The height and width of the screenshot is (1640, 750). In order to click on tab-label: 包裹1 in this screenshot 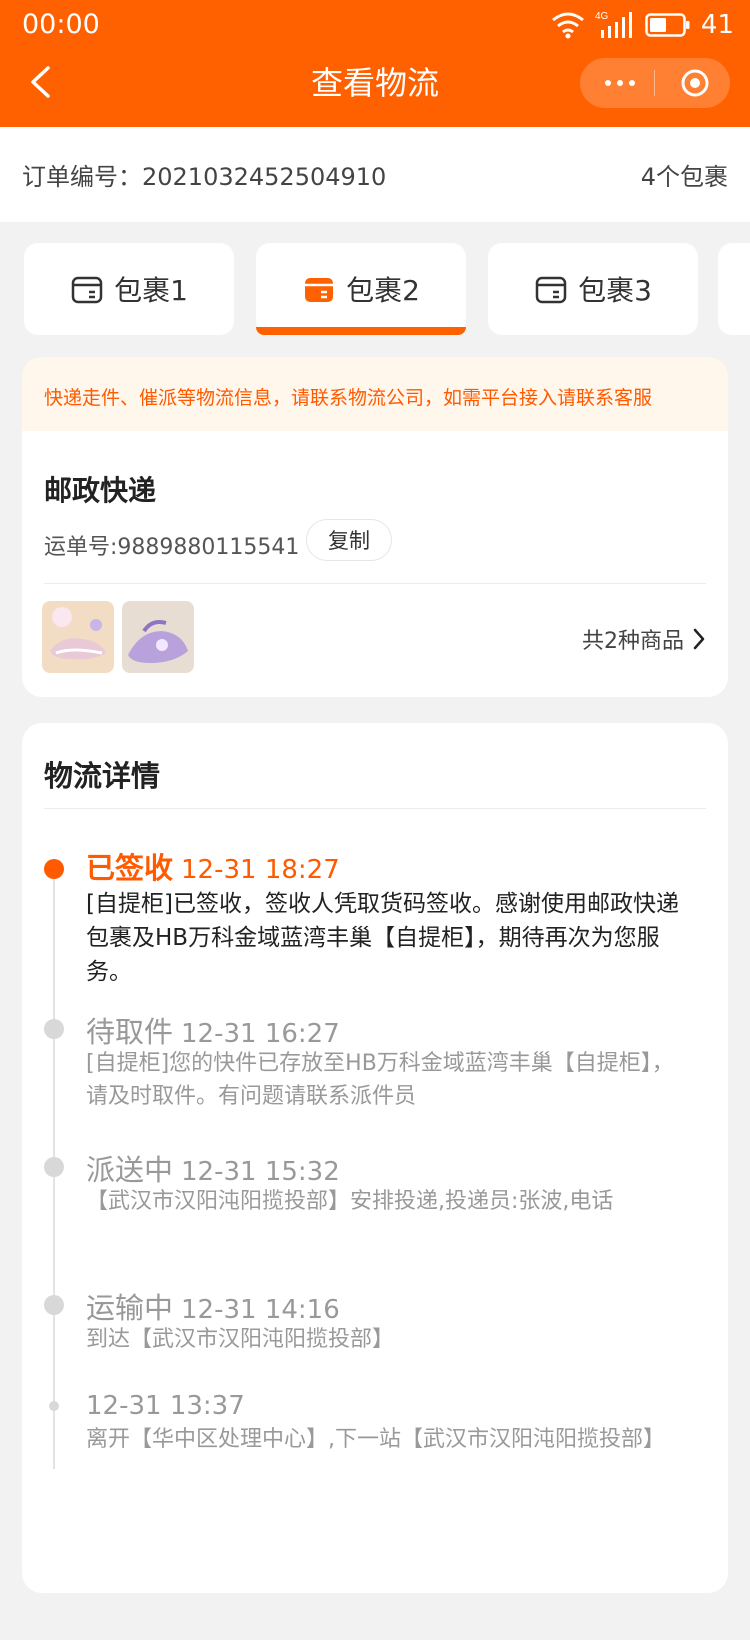, I will do `click(151, 290)`.